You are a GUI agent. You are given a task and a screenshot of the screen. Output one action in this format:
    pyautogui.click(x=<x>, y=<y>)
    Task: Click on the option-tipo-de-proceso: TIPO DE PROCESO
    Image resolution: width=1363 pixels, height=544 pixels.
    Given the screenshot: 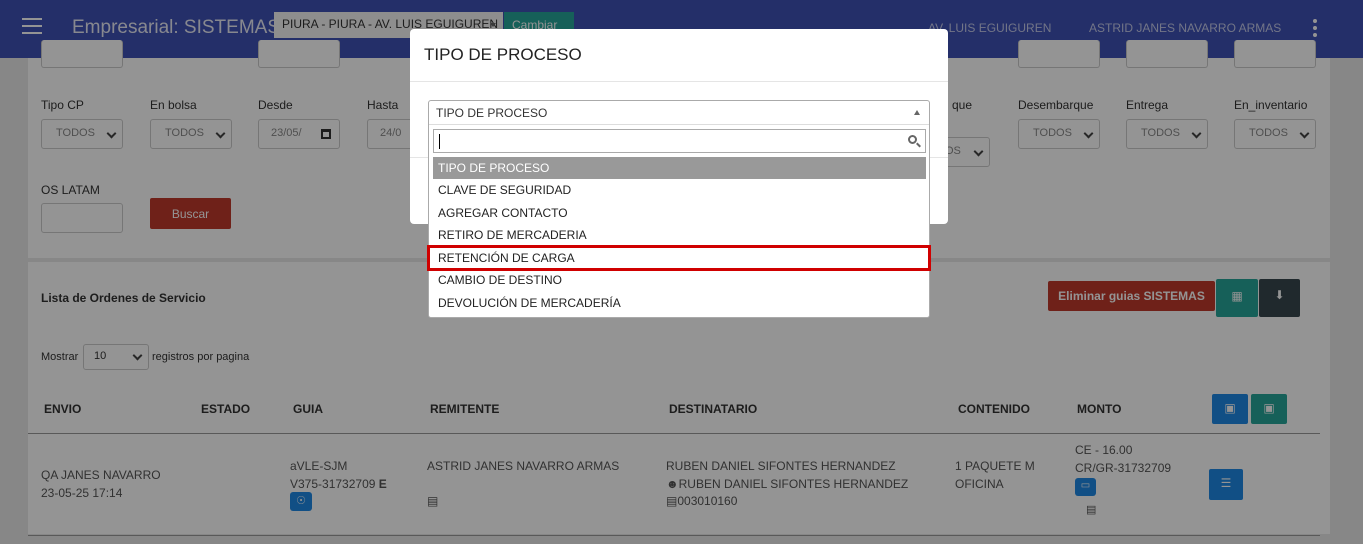 What is the action you would take?
    pyautogui.click(x=679, y=168)
    